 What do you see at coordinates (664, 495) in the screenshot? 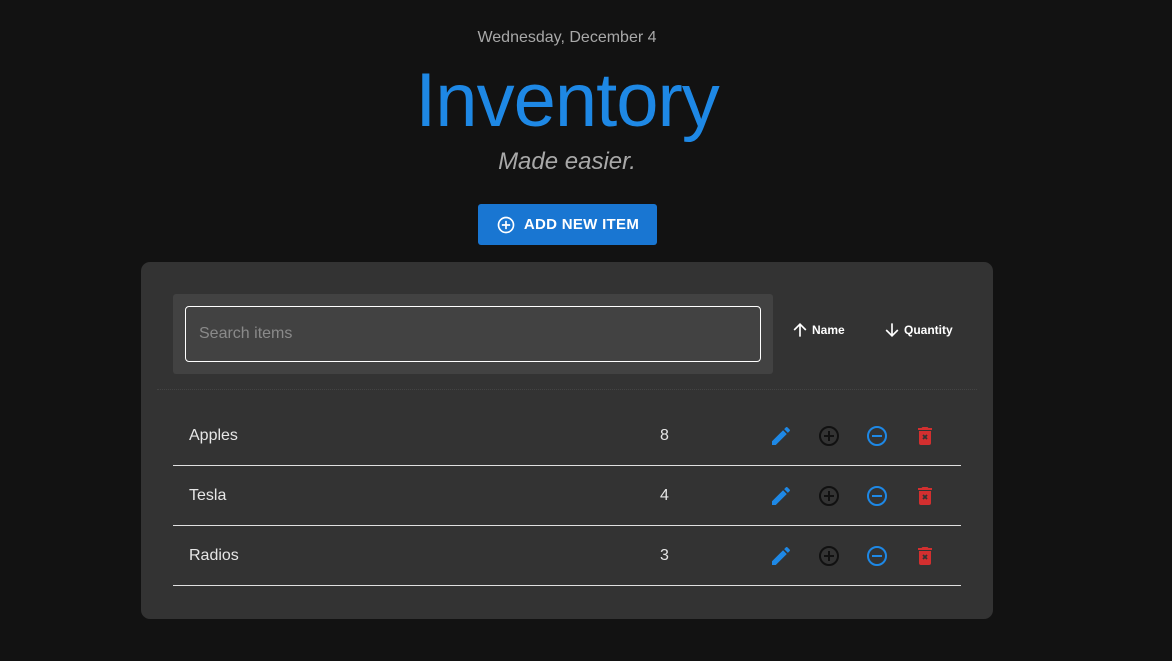
I see `item-quantity: 4` at bounding box center [664, 495].